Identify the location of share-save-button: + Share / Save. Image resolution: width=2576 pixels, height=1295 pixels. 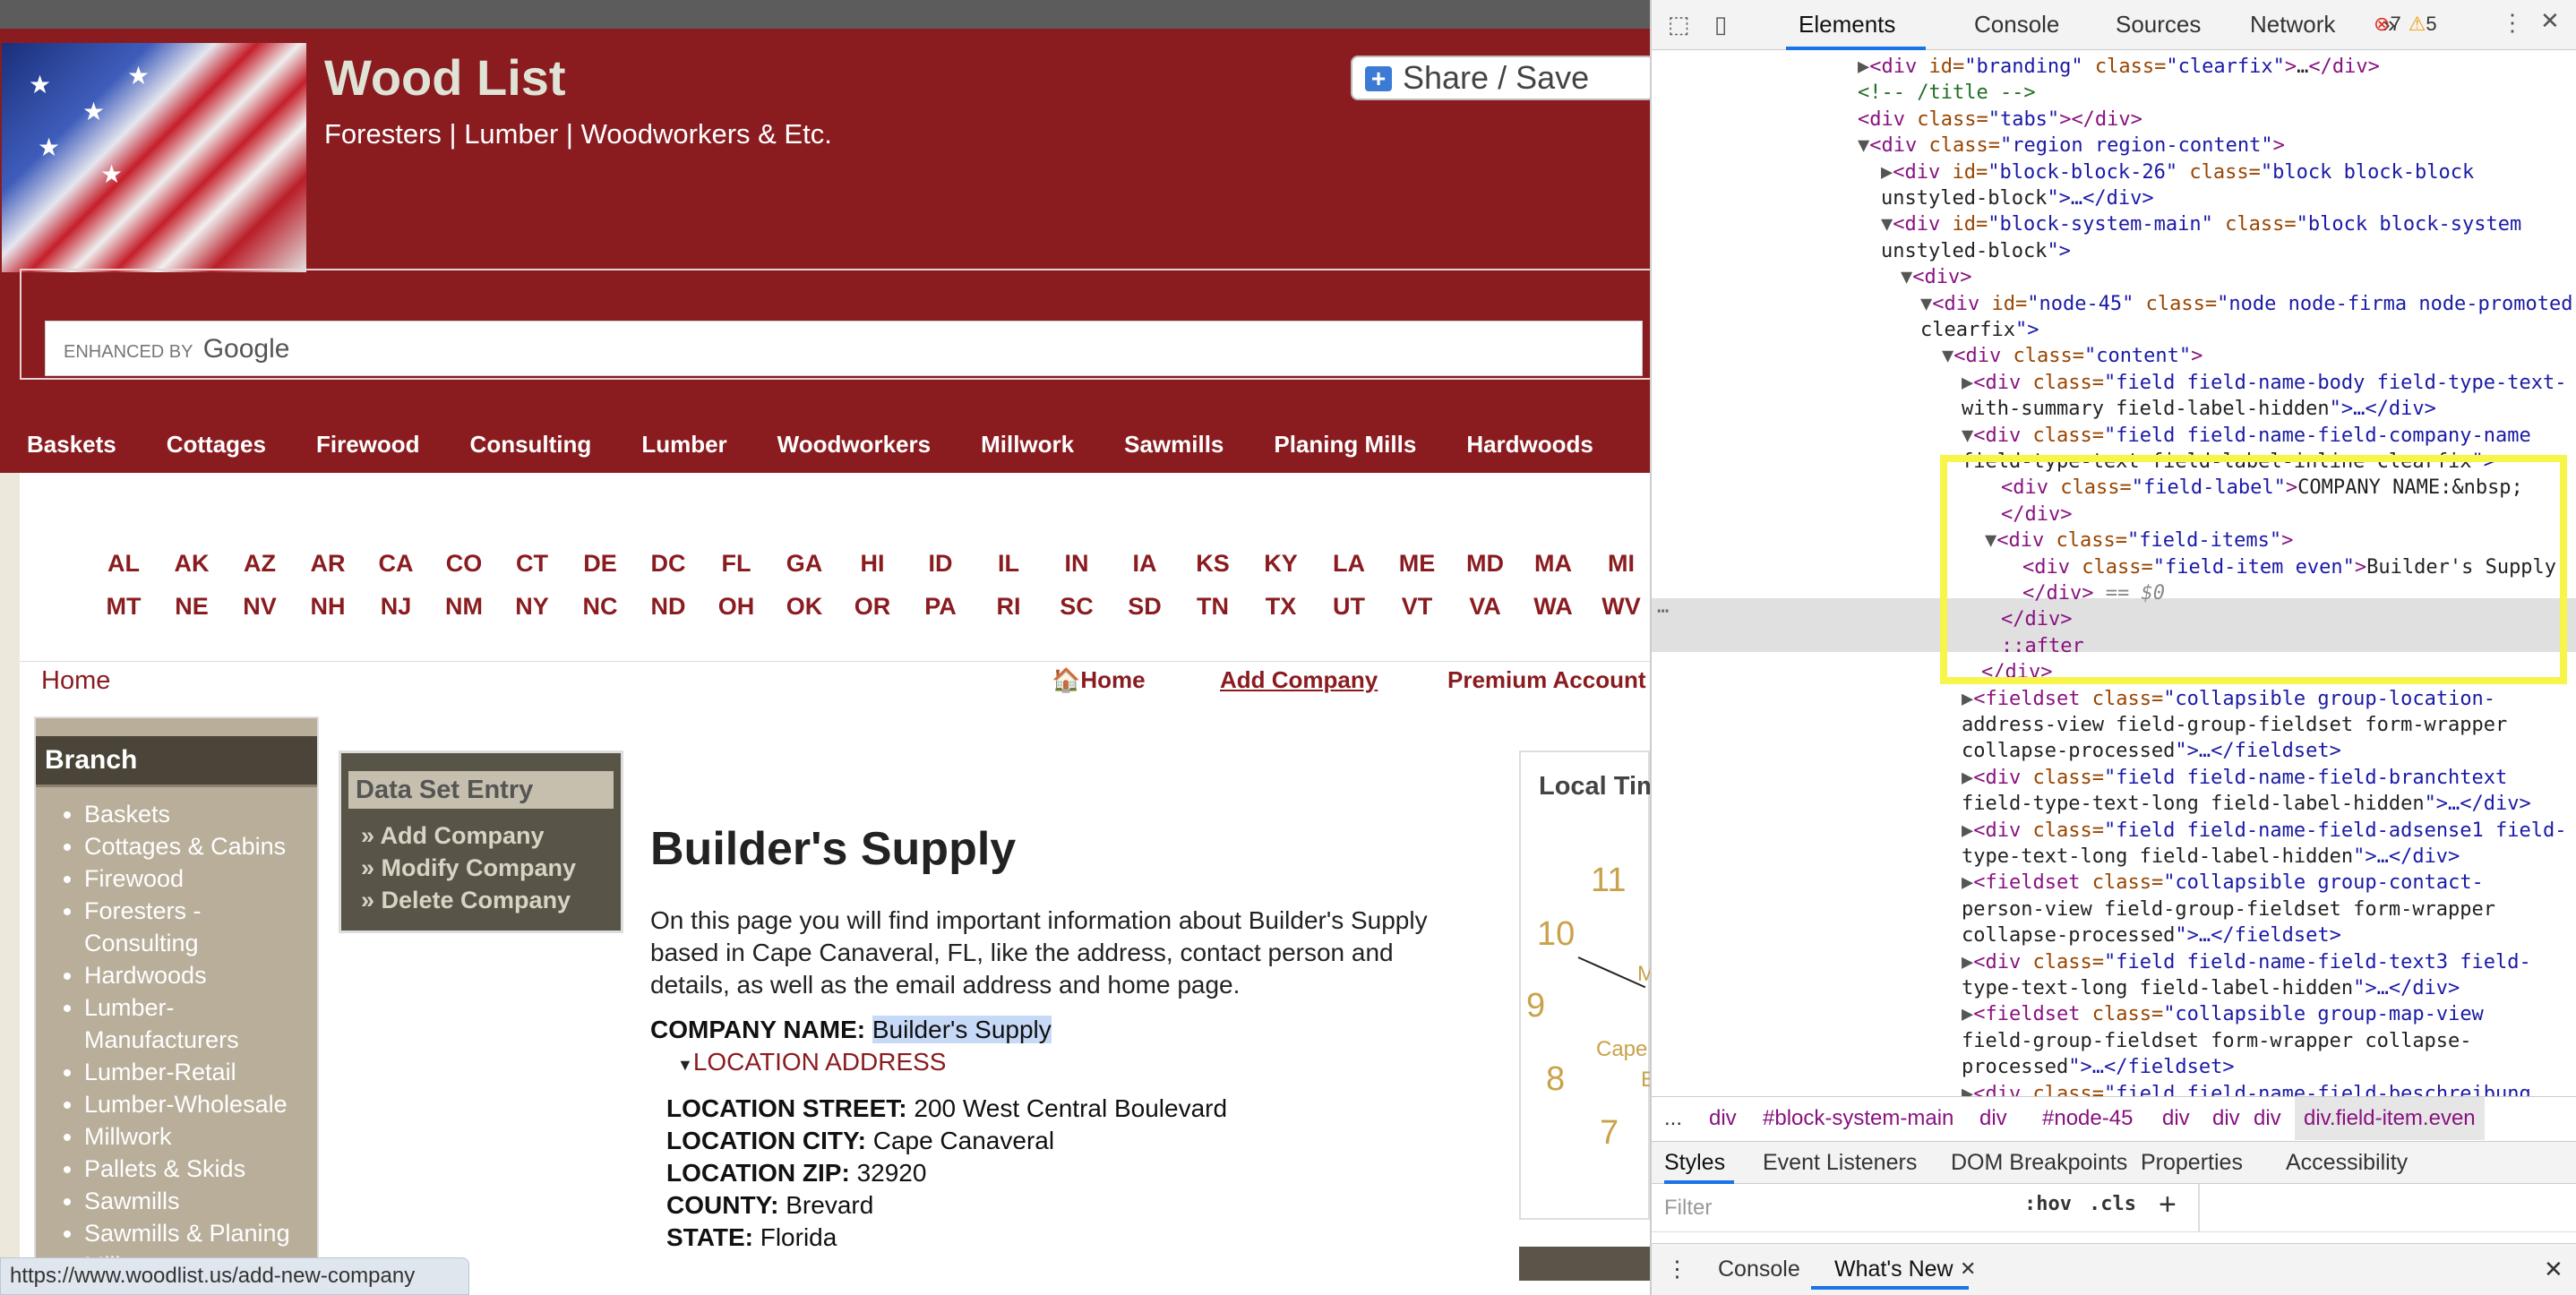
(1500, 78).